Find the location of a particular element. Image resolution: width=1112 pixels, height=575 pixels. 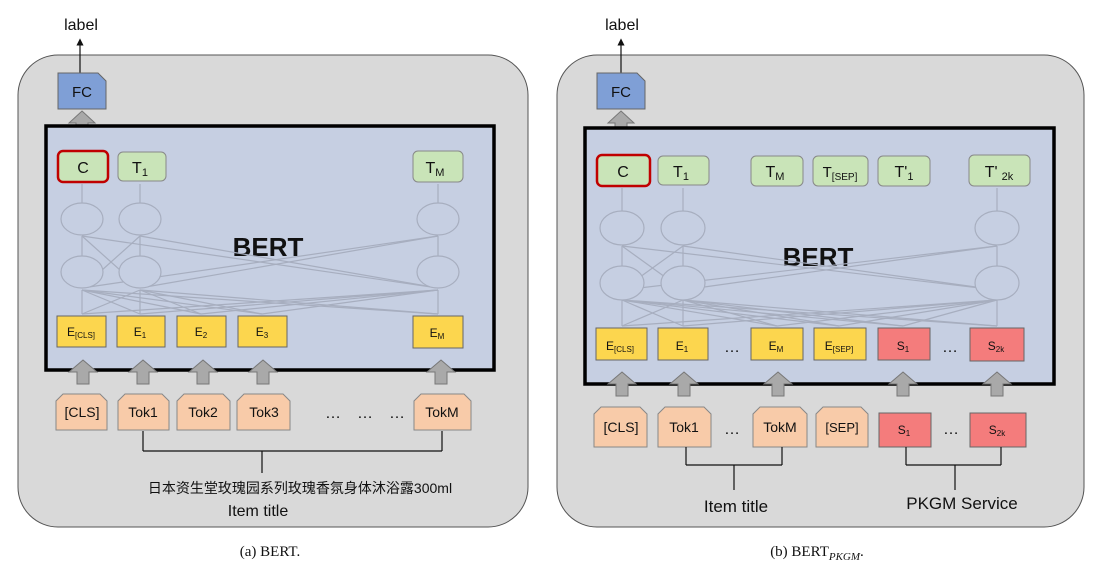

panel-b-token-sep-label: [SEP] is located at coordinates (841, 427).